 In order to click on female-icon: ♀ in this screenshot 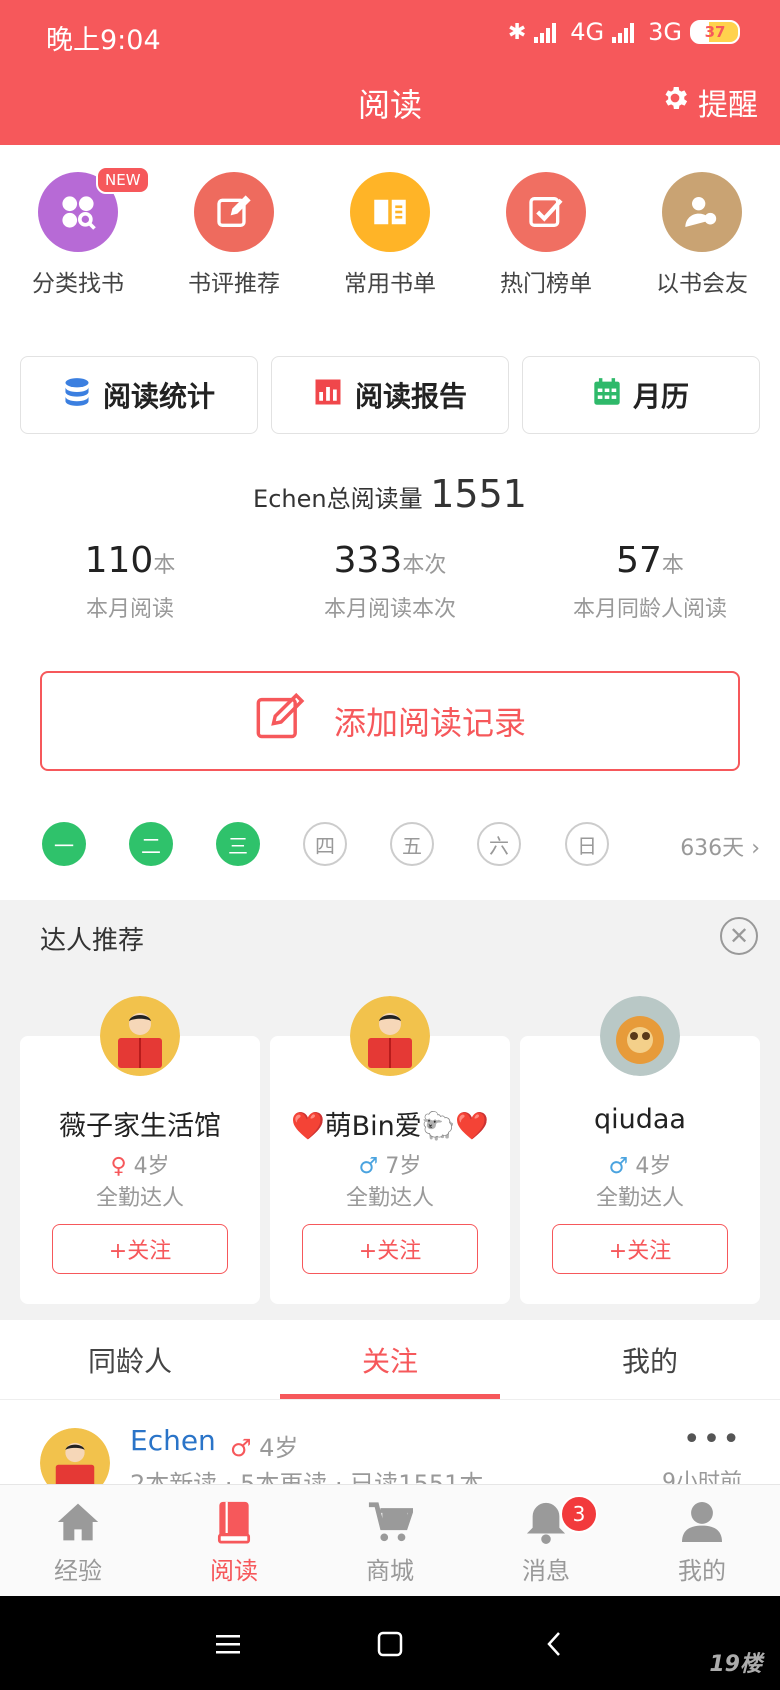, I will do `click(118, 1166)`.